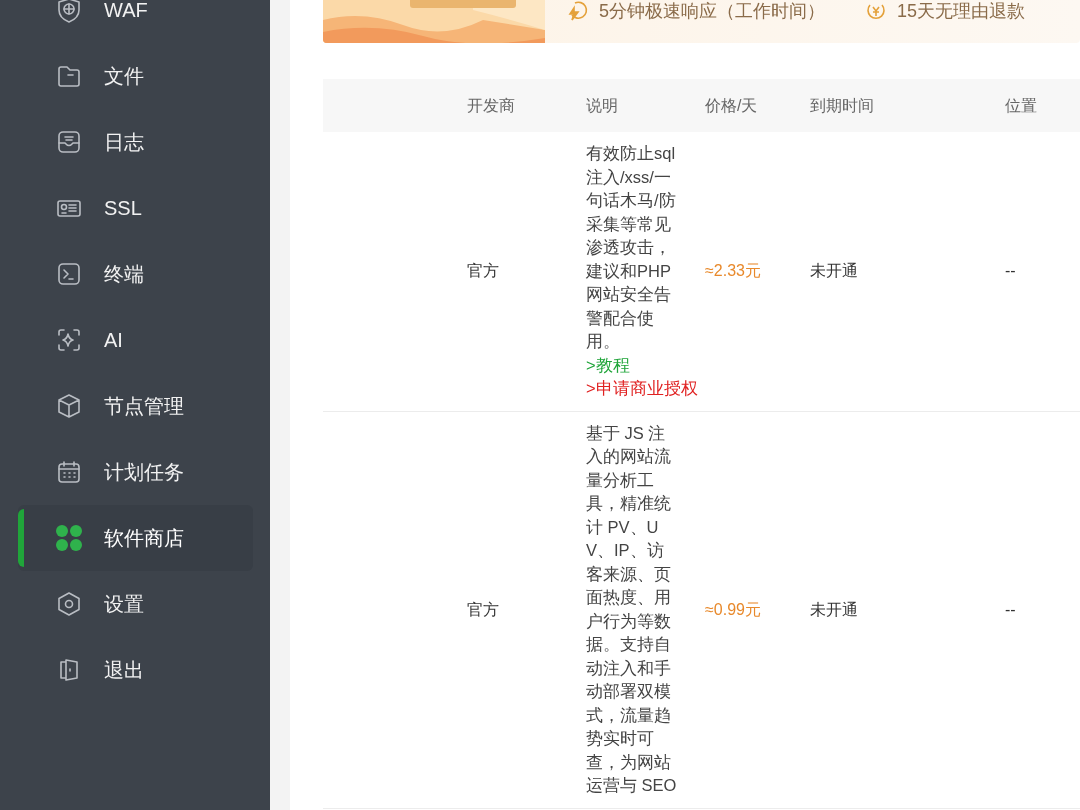  I want to click on column-header: 说明, so click(602, 105).